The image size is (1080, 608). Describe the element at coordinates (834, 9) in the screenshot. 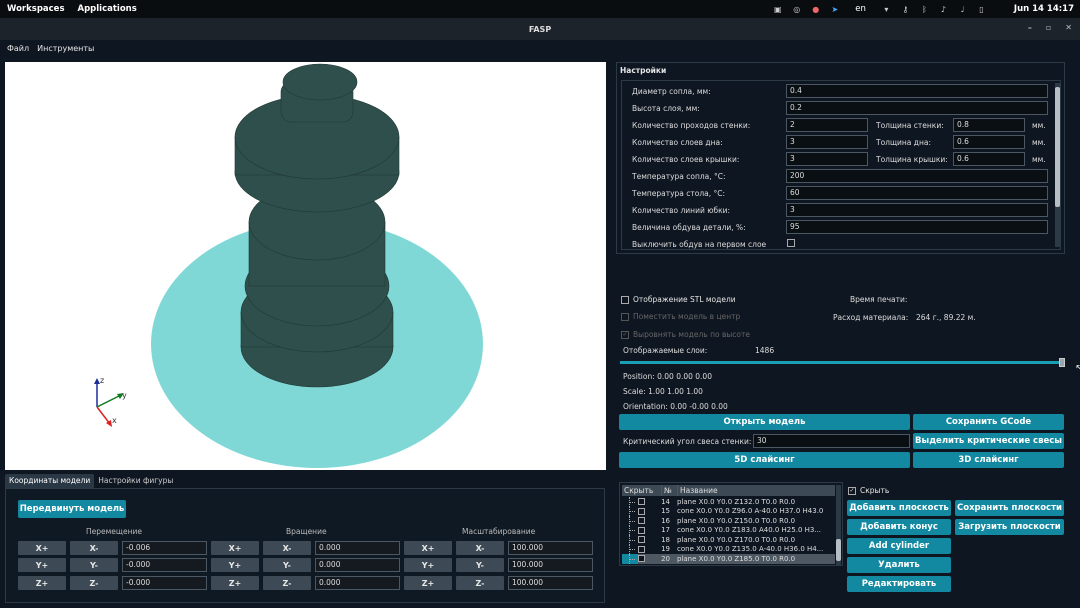

I see `telegram-tray-icon: ➤` at that location.